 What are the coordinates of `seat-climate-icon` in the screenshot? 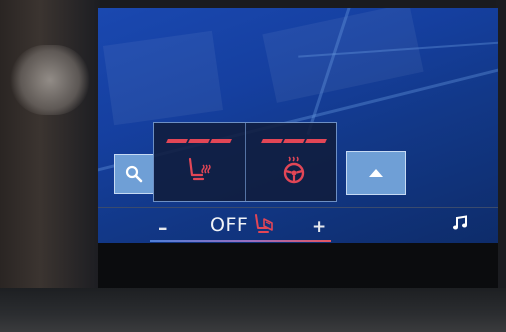 It's located at (264, 224).